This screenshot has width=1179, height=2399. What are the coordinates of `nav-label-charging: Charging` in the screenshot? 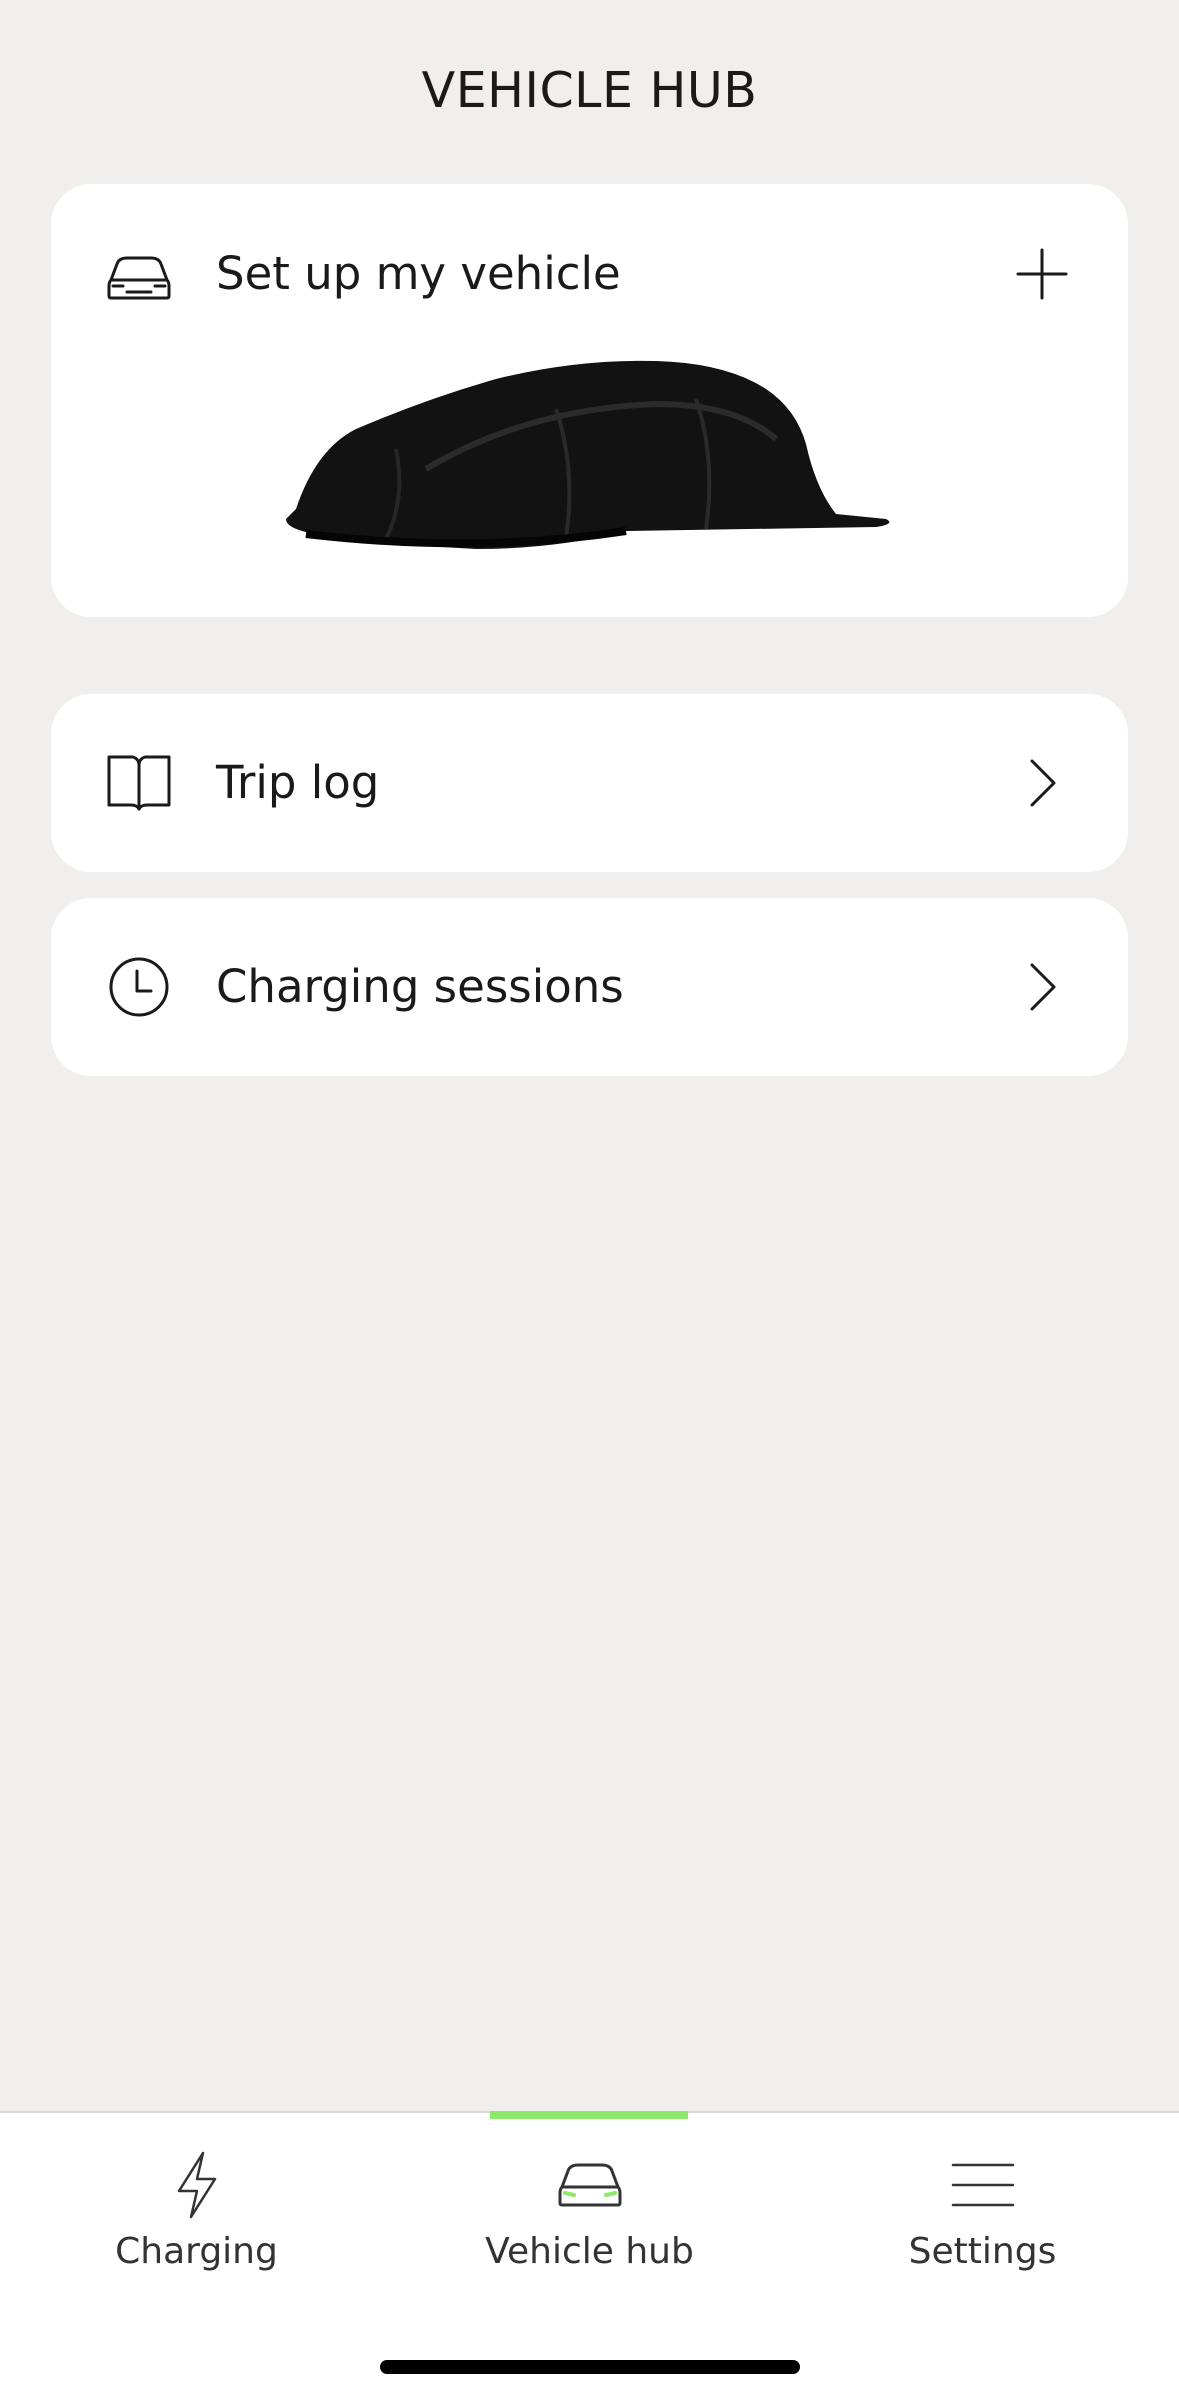 It's located at (196, 2251).